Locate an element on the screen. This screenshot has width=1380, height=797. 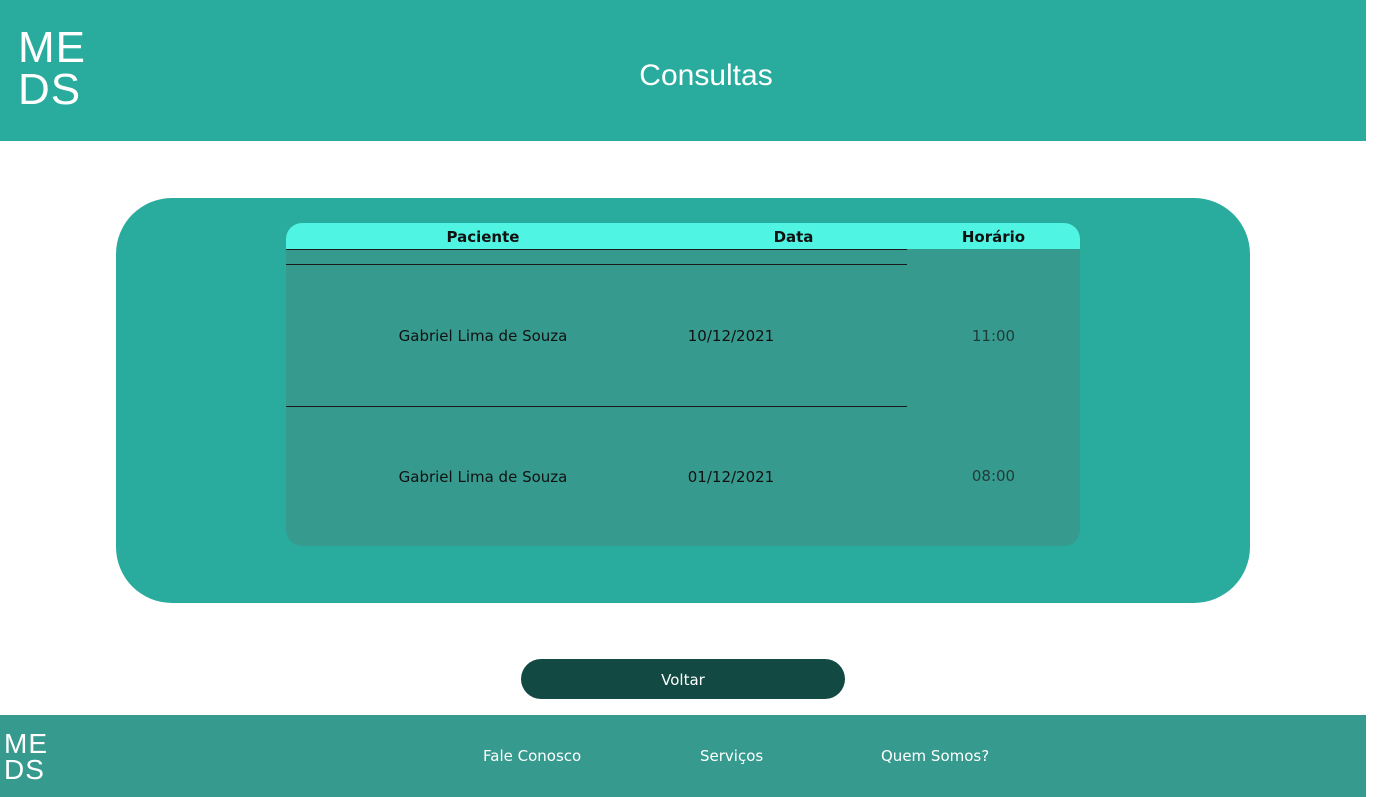
footer-link-fale-conosco: Fale Conosco is located at coordinates (532, 756).